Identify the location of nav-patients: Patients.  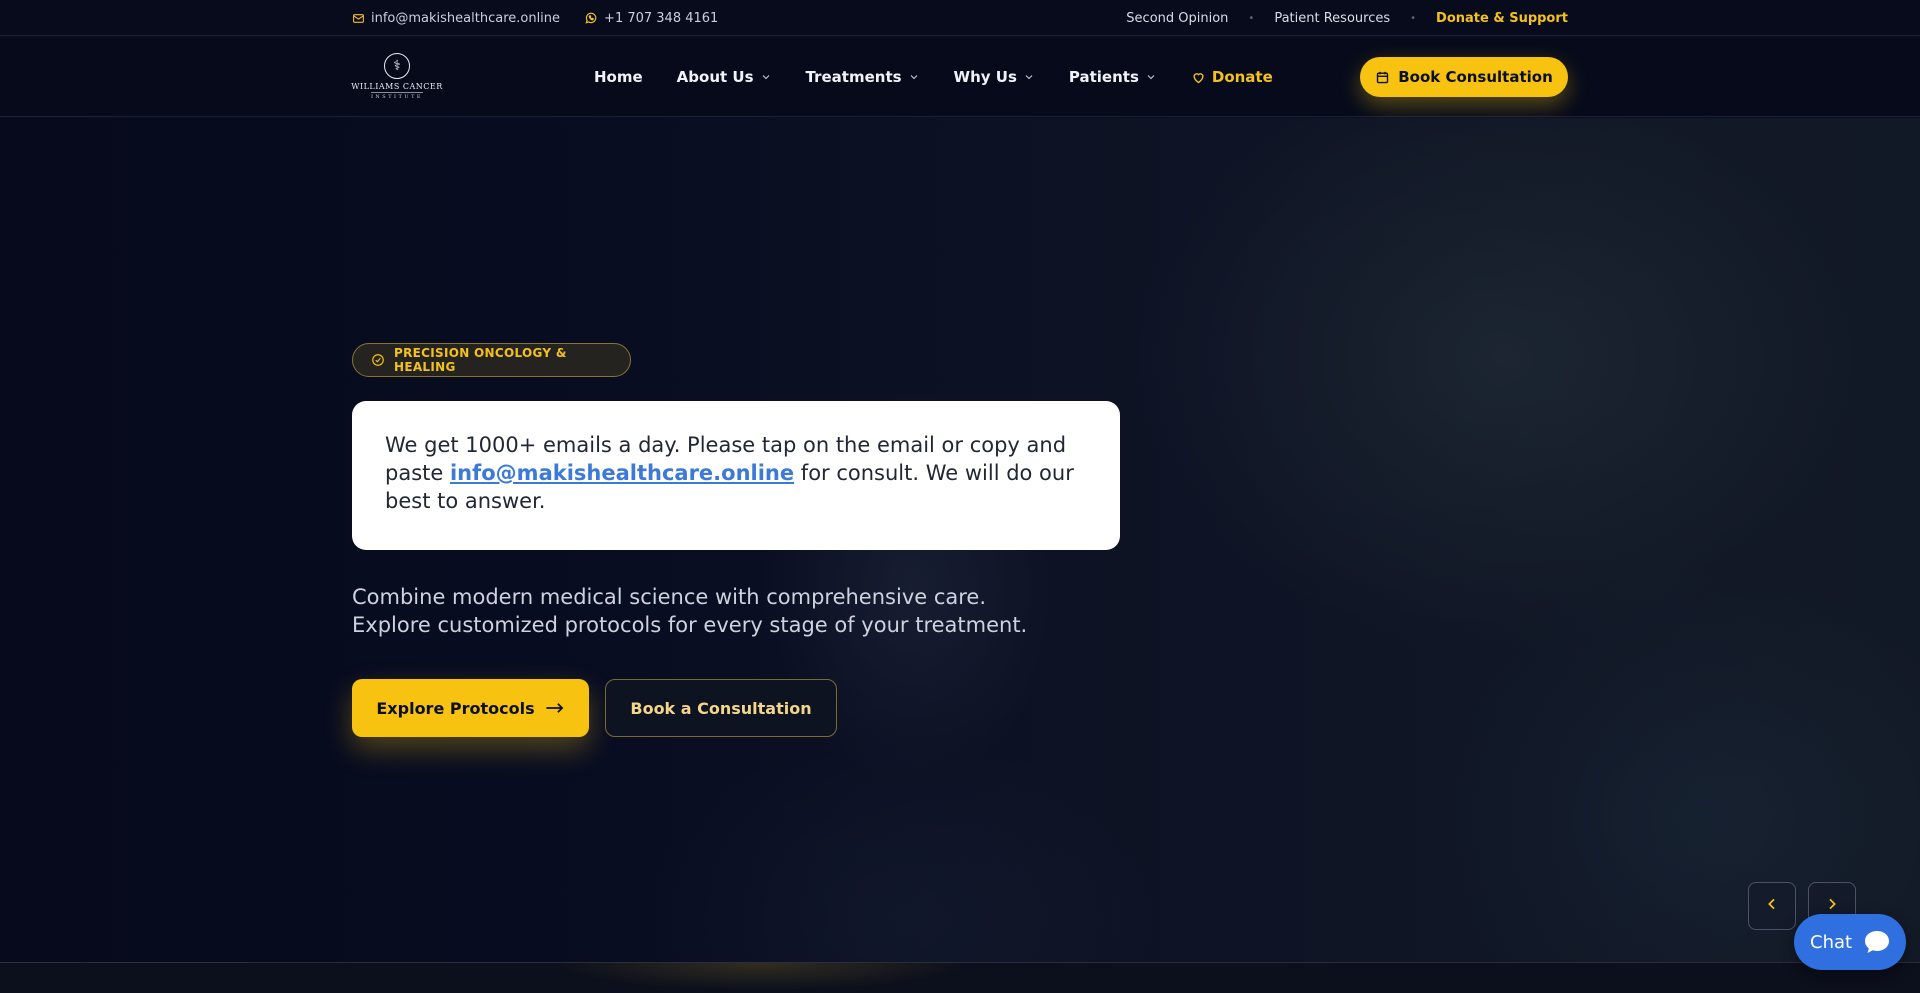
(1113, 77).